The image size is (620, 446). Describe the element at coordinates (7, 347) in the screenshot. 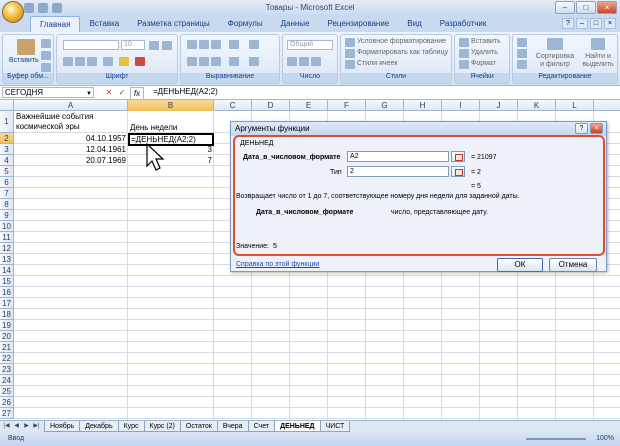

I see `row-header: 21` at that location.